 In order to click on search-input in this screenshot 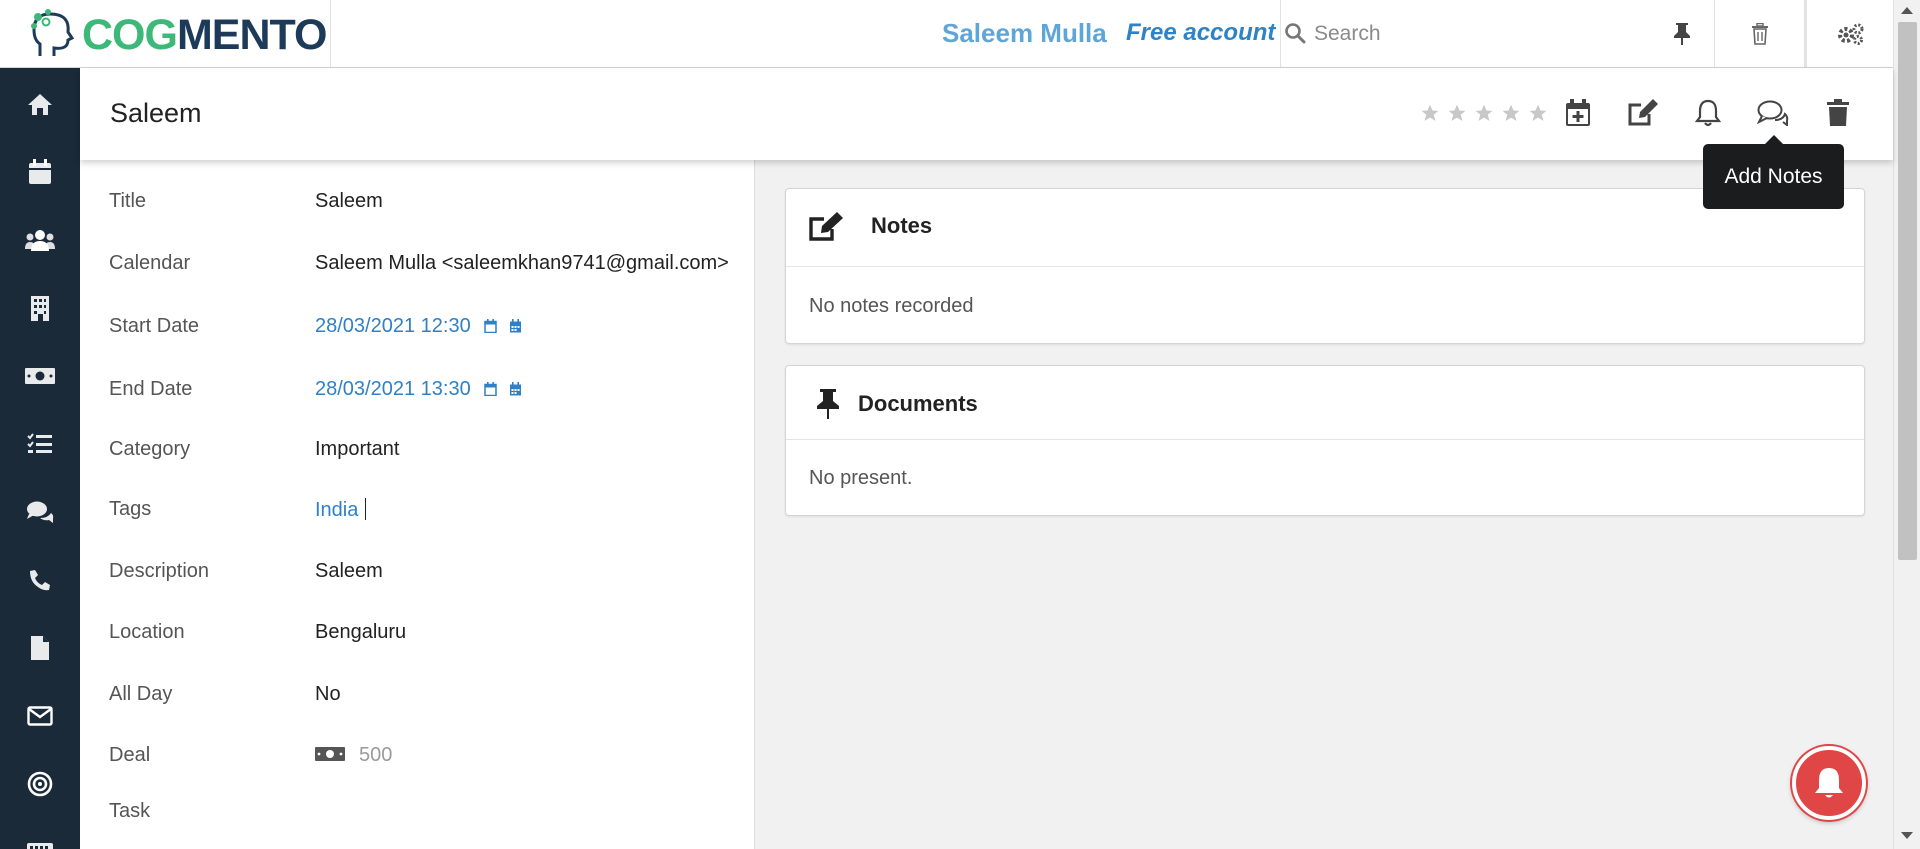, I will do `click(1494, 34)`.